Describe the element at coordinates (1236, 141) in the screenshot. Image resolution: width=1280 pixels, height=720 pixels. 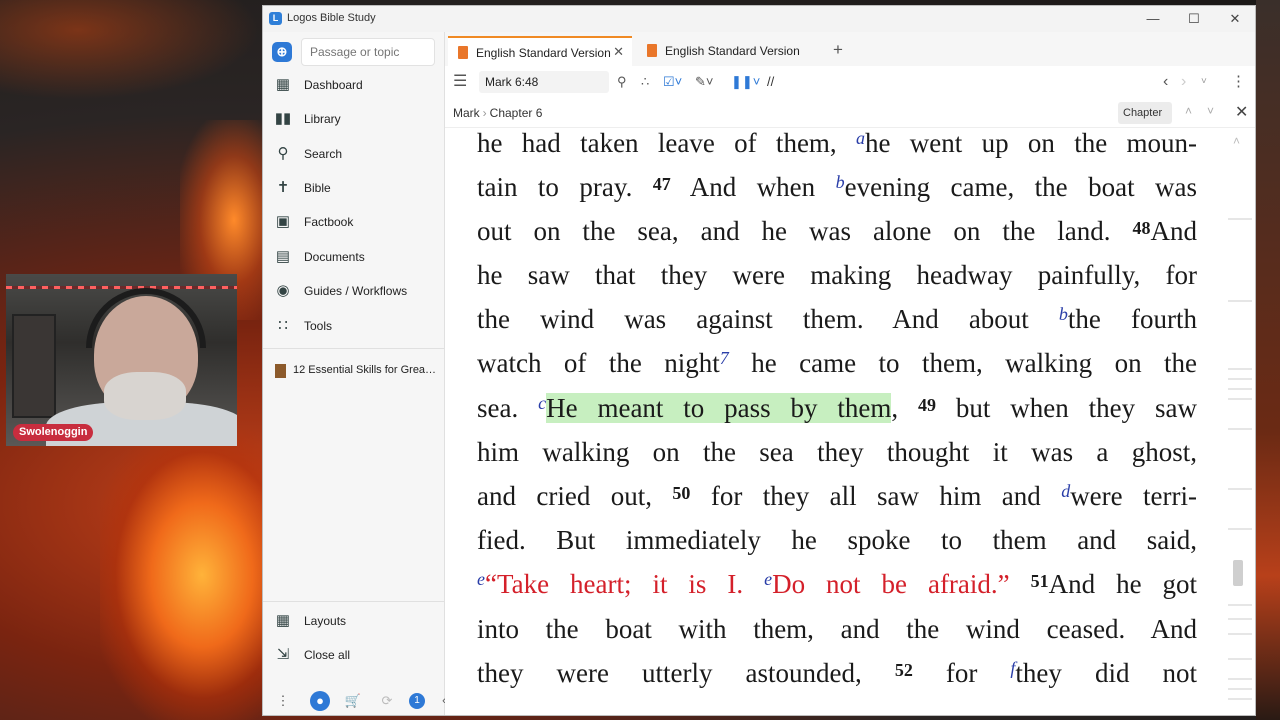
I see `scroll-up-icon: ˄` at that location.